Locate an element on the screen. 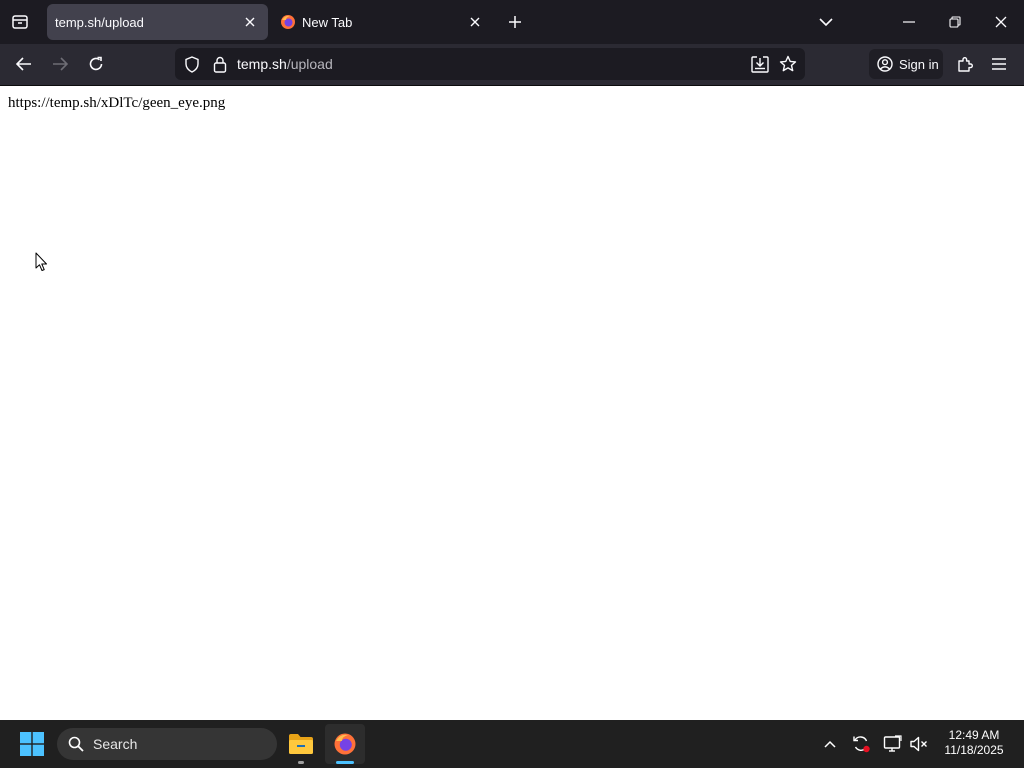  firefox-taskbar-icon is located at coordinates (345, 744).